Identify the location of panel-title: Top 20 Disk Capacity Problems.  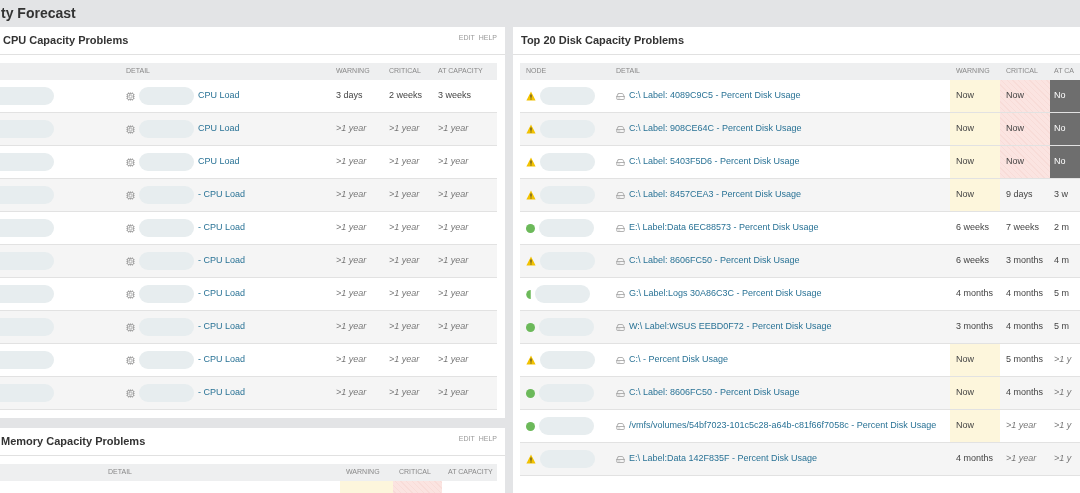
(603, 41).